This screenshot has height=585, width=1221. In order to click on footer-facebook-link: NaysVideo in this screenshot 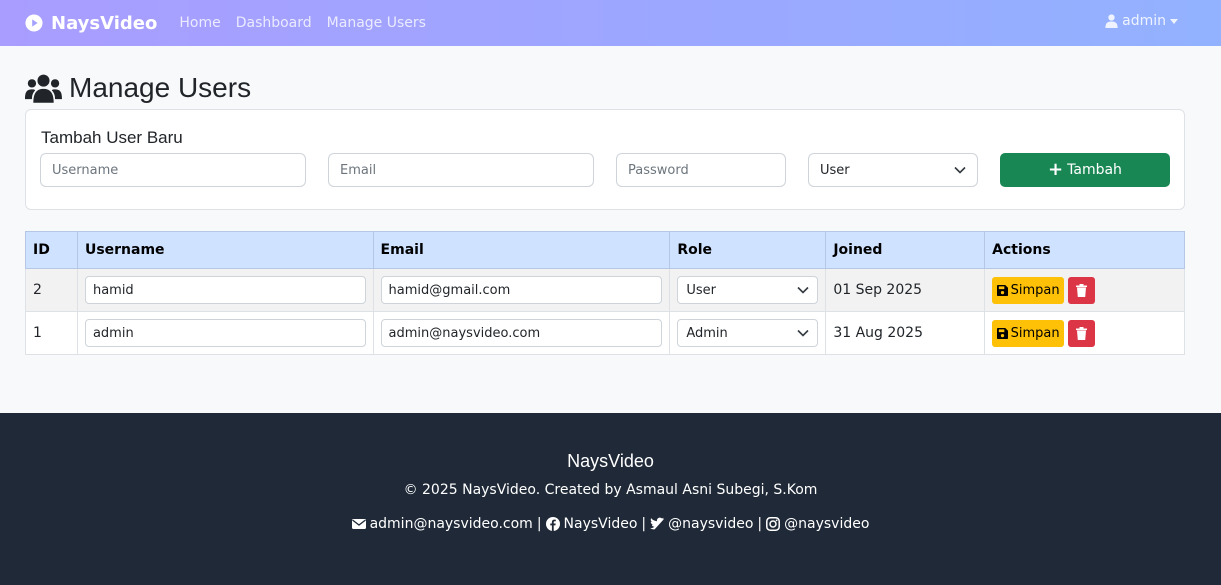, I will do `click(591, 524)`.